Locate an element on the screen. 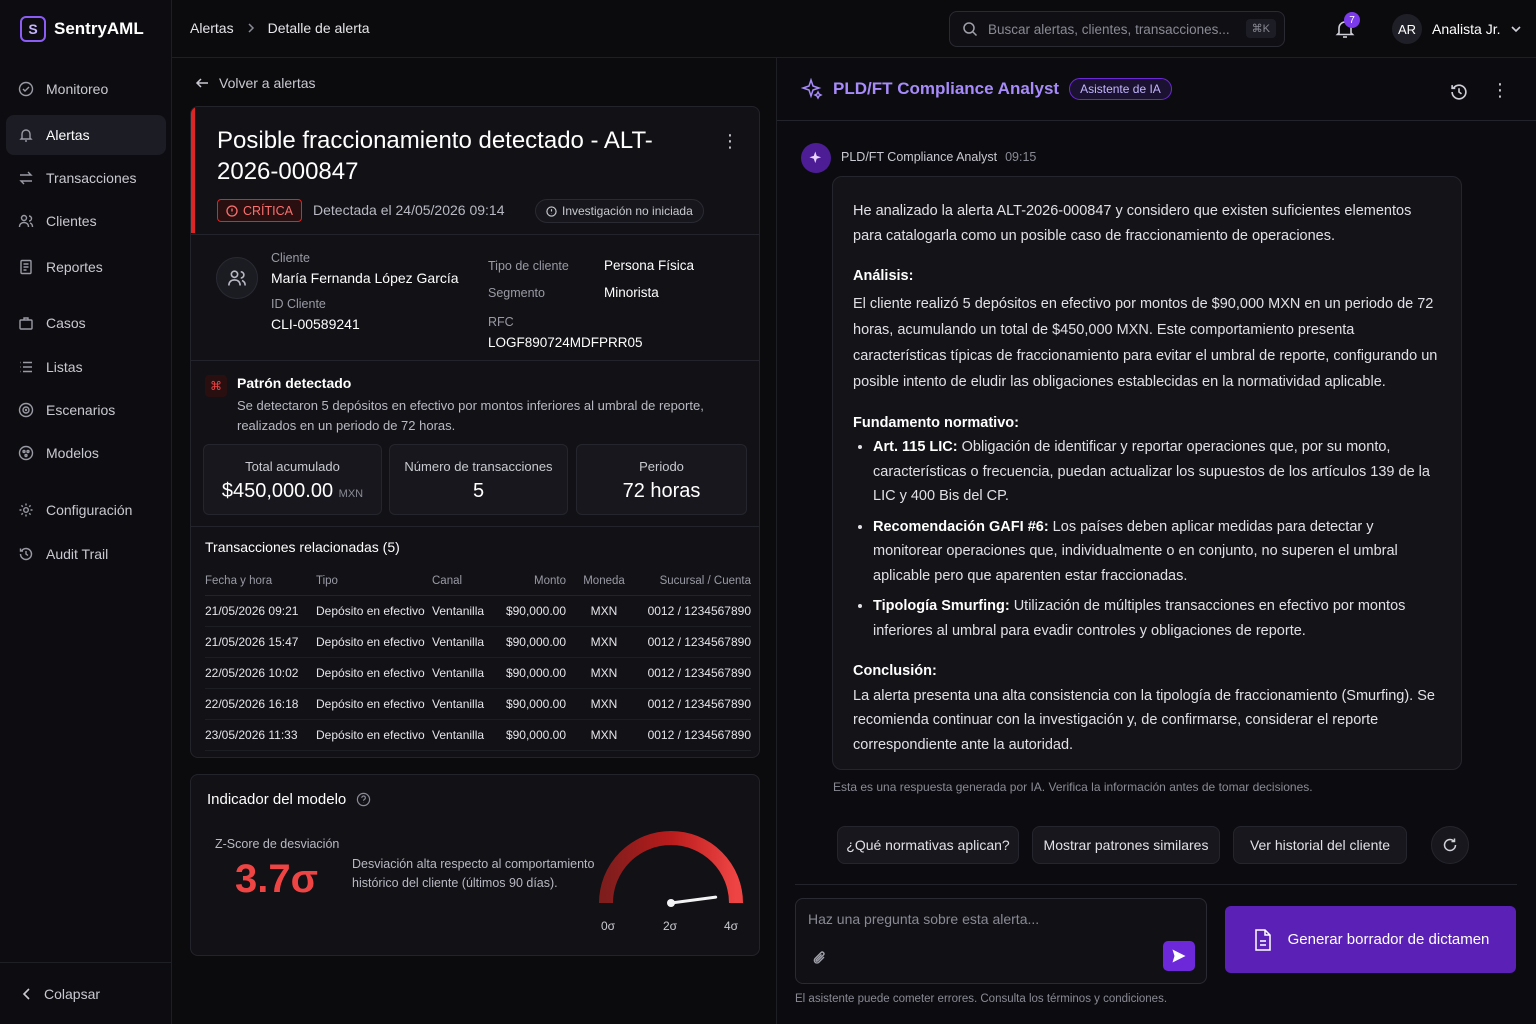 The height and width of the screenshot is (1024, 1536). gauge-mid-label: 2σ is located at coordinates (670, 926).